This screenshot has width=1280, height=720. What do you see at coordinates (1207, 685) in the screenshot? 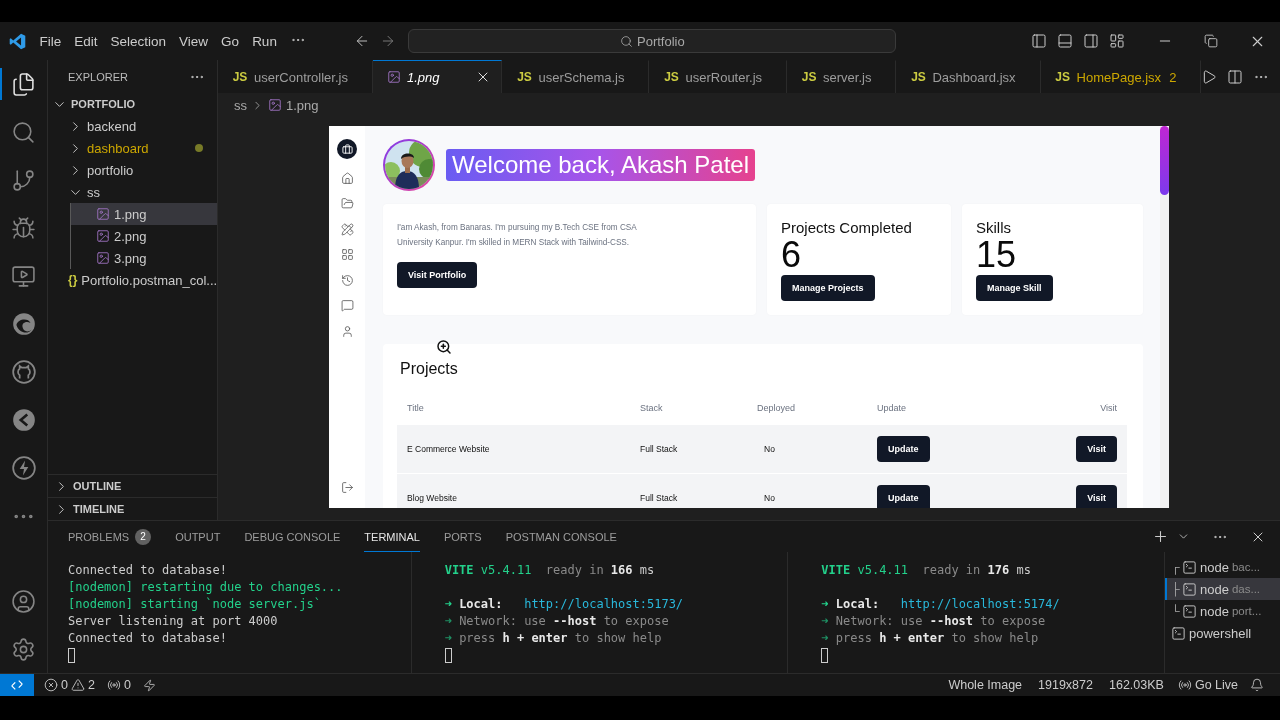
I see `go-live-button: Go Live` at bounding box center [1207, 685].